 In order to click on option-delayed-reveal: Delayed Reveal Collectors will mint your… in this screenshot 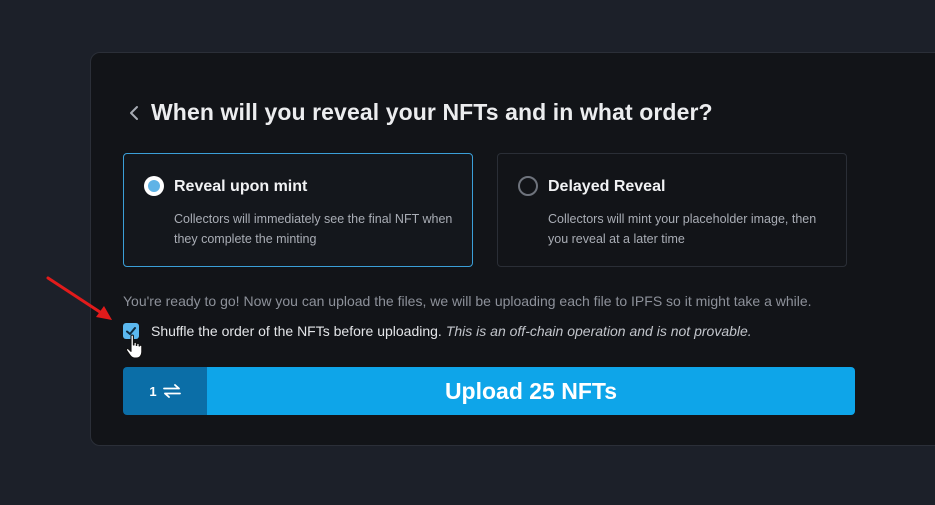, I will do `click(672, 210)`.